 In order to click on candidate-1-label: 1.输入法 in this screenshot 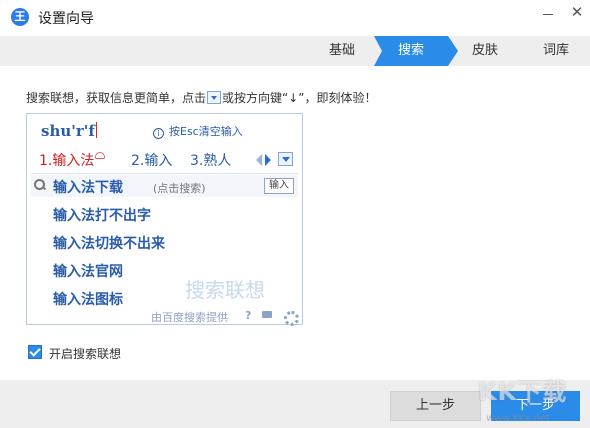, I will do `click(67, 161)`.